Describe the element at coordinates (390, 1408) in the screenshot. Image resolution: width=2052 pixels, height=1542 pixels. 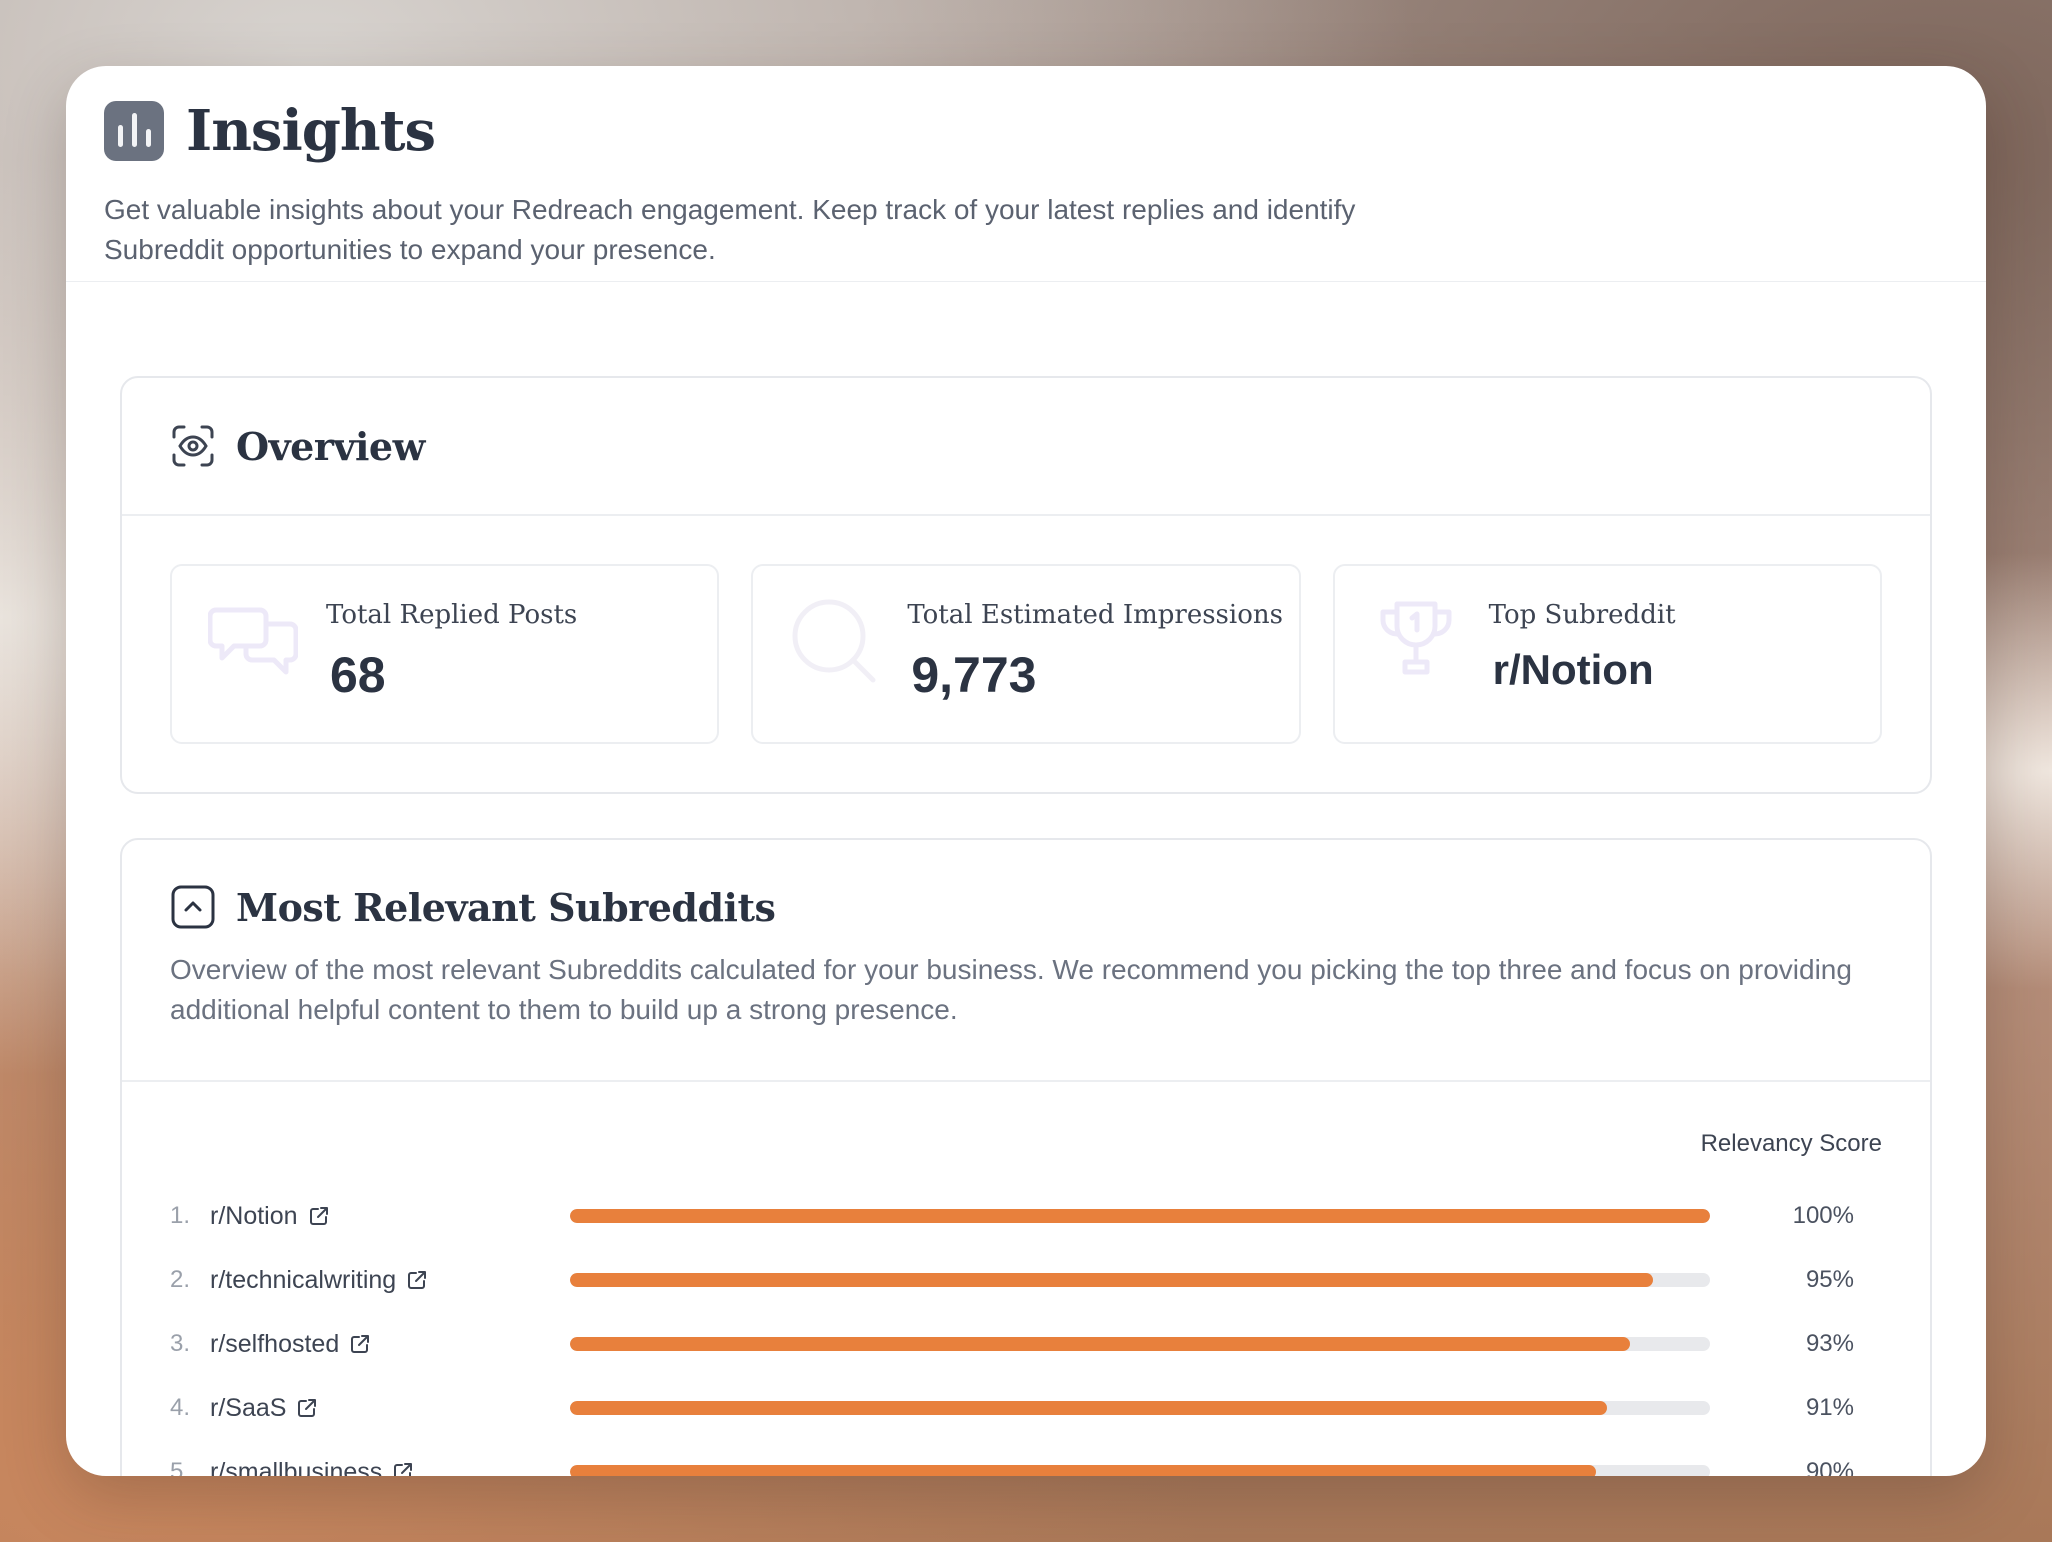
I see `subreddit-link: r/SaaS` at that location.